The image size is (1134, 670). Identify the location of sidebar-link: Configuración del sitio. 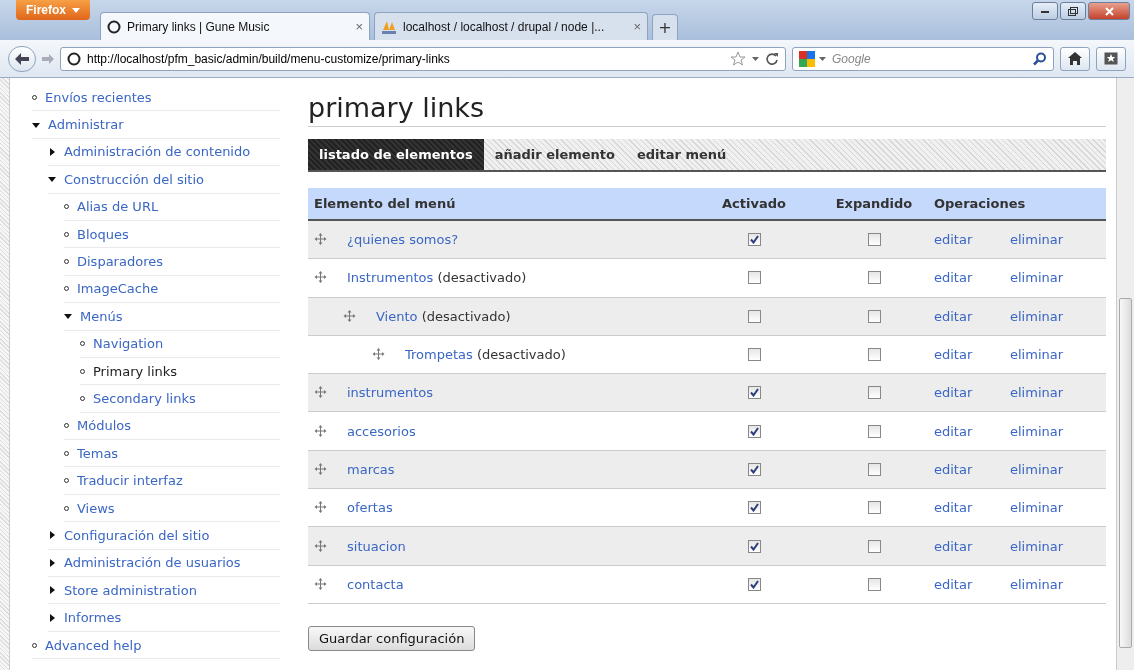
(137, 535).